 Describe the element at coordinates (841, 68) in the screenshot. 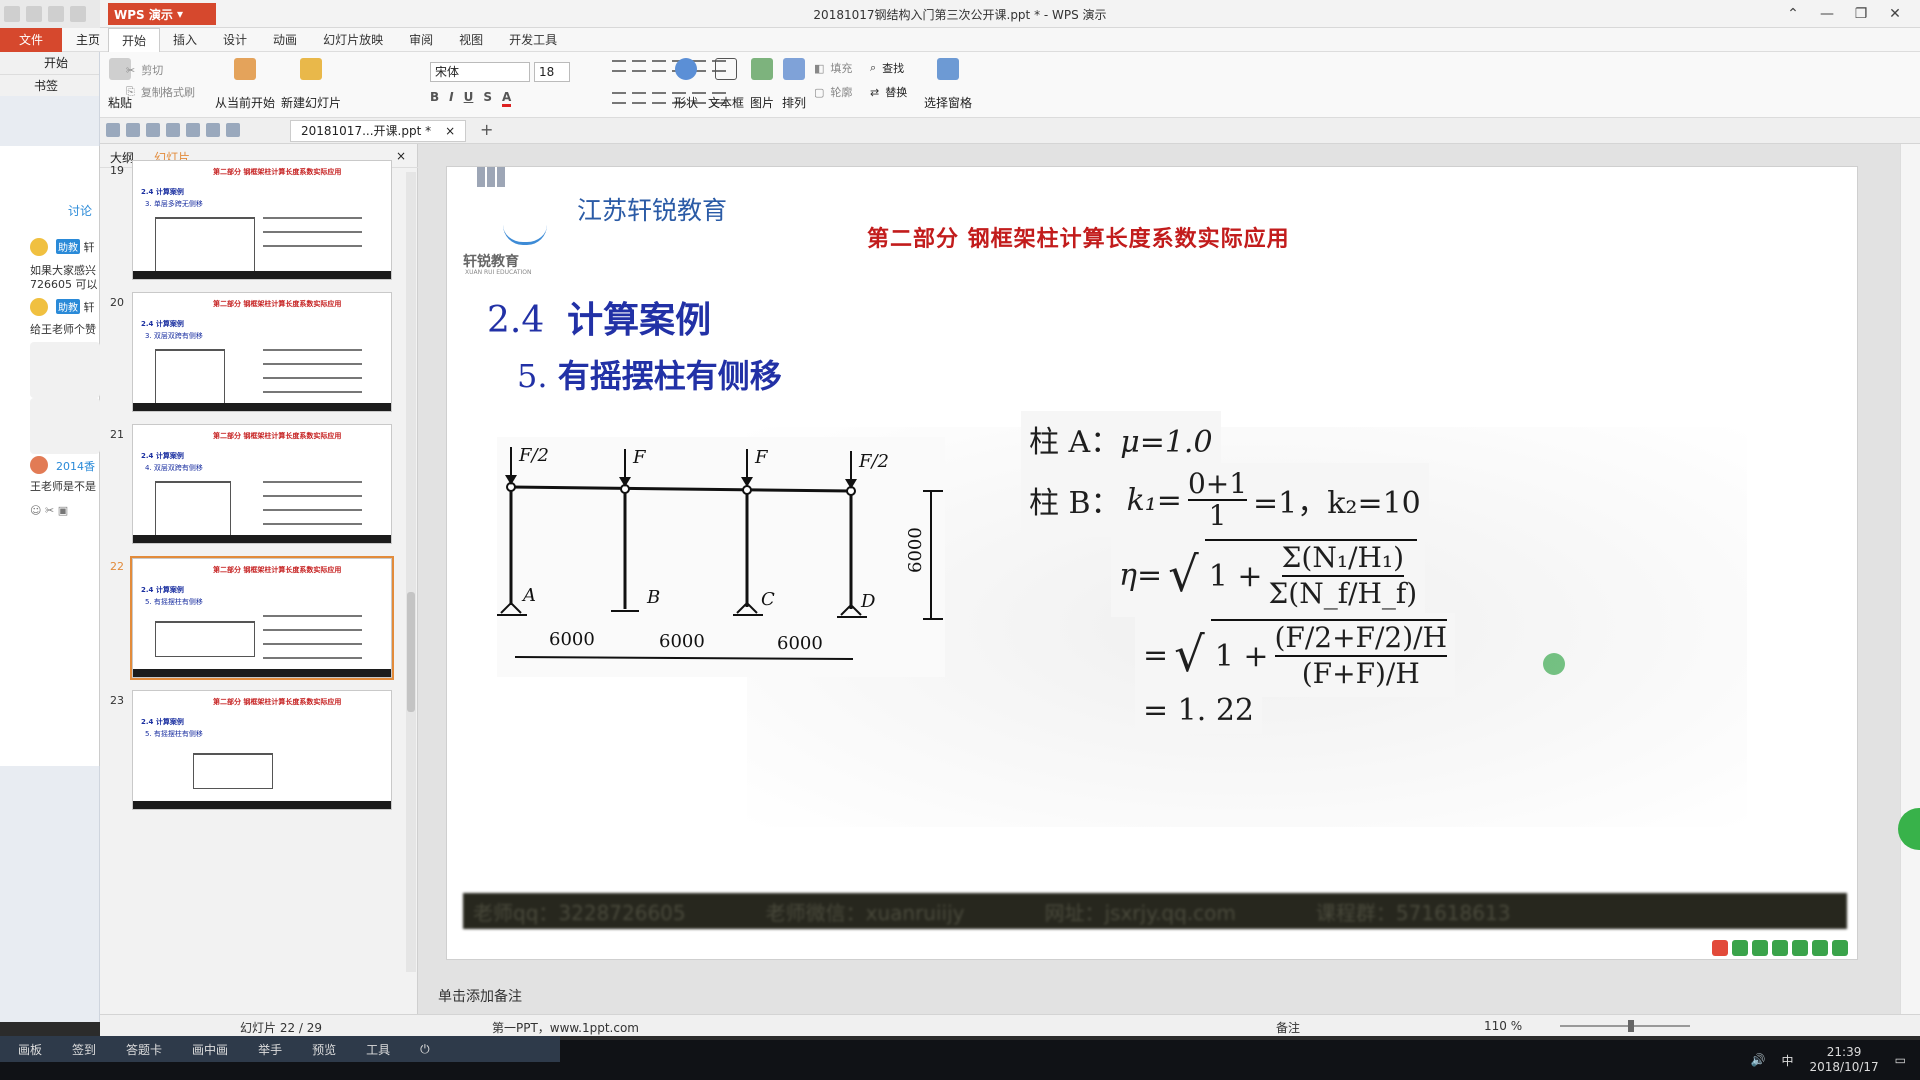

I see `fill-label: 填充` at that location.